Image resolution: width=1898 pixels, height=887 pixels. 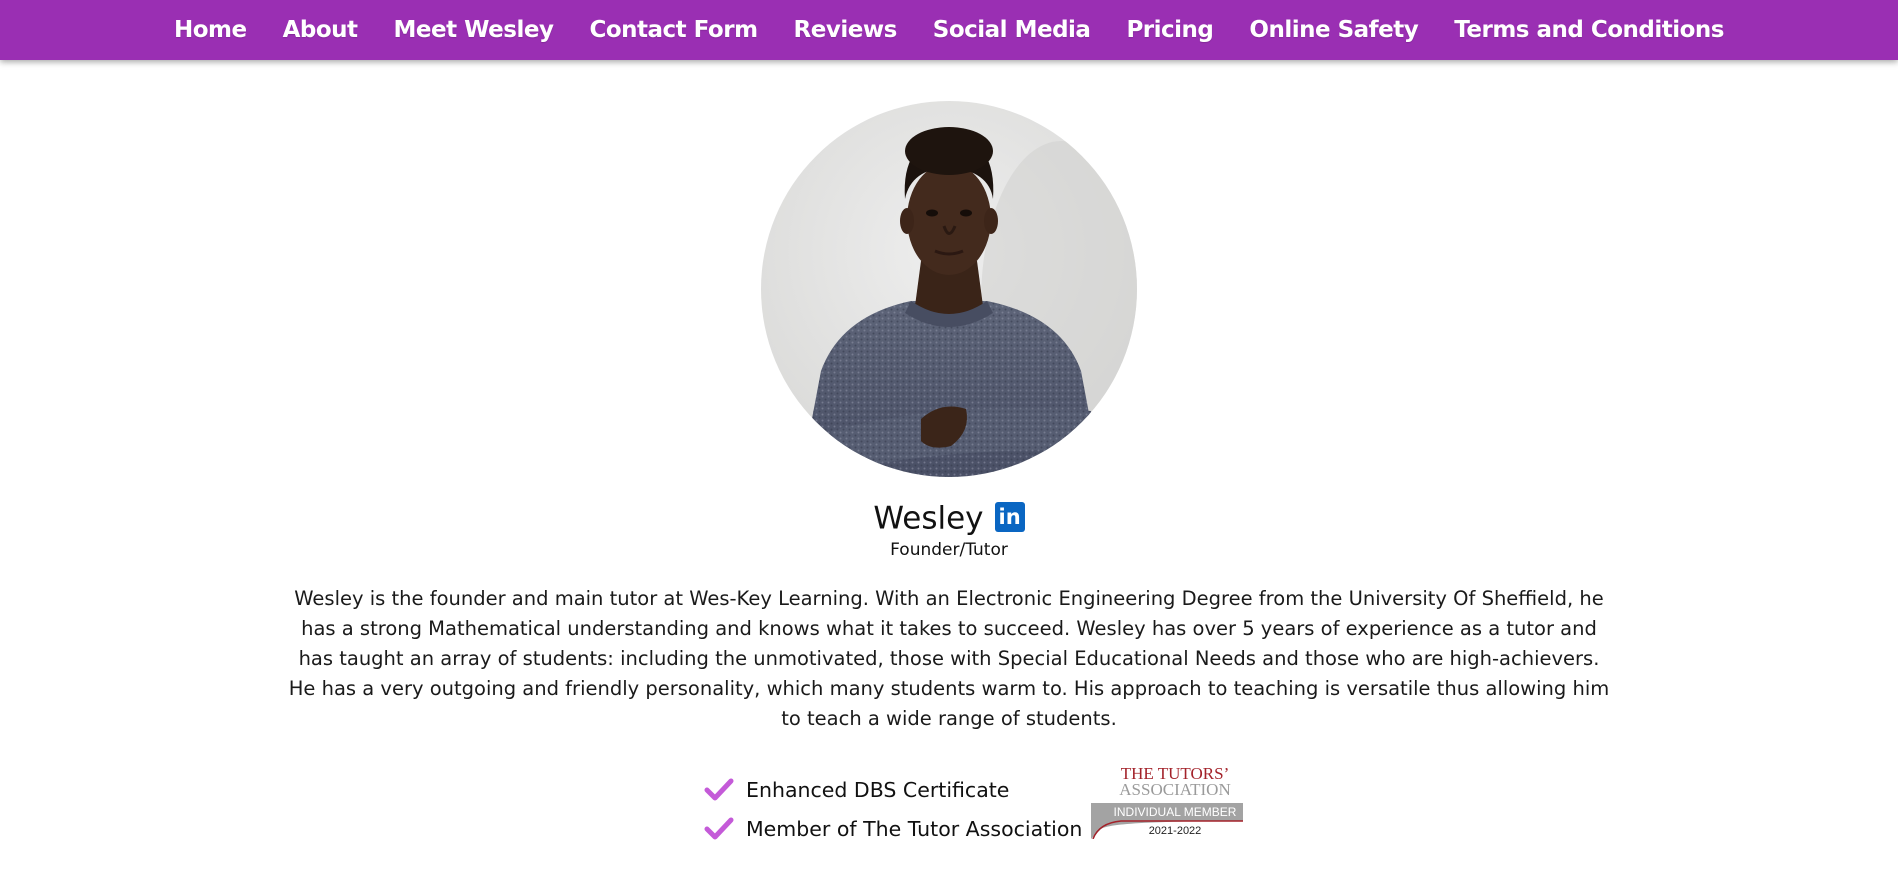 I want to click on list-item: Member of The Tutor Association, so click(x=894, y=828).